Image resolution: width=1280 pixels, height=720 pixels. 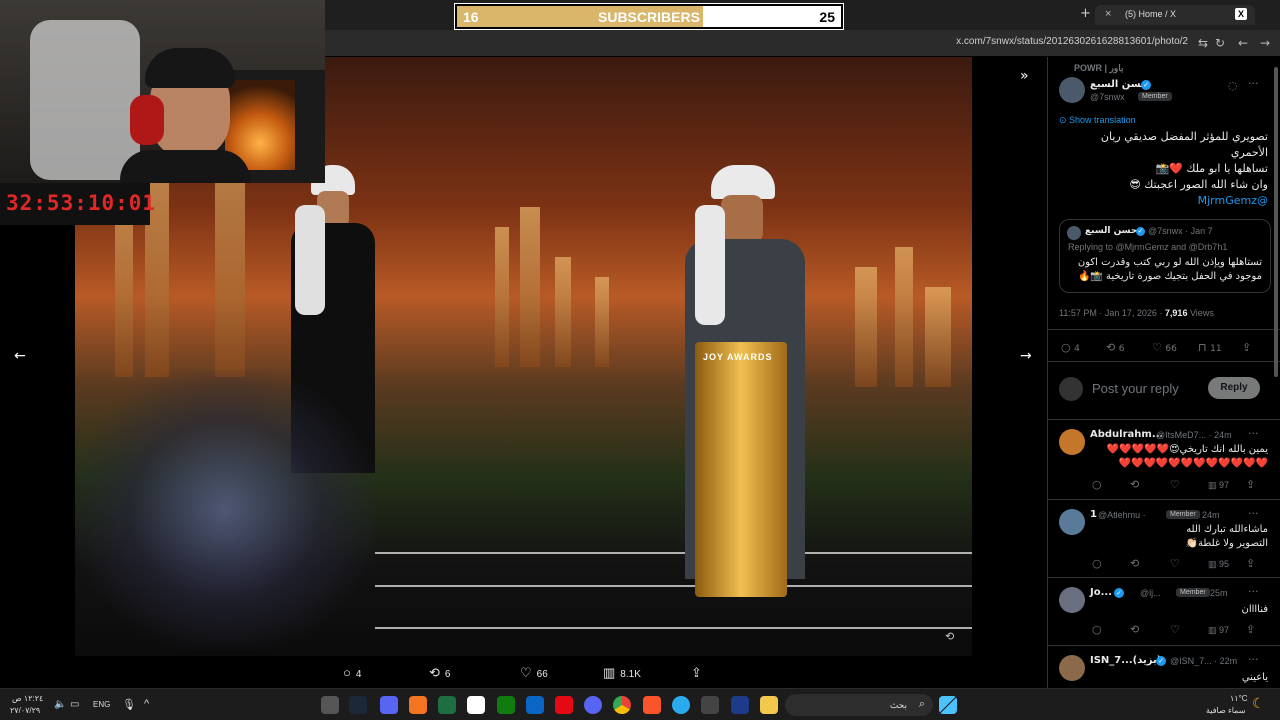 I want to click on language-indicator: ENG, so click(x=101, y=704).